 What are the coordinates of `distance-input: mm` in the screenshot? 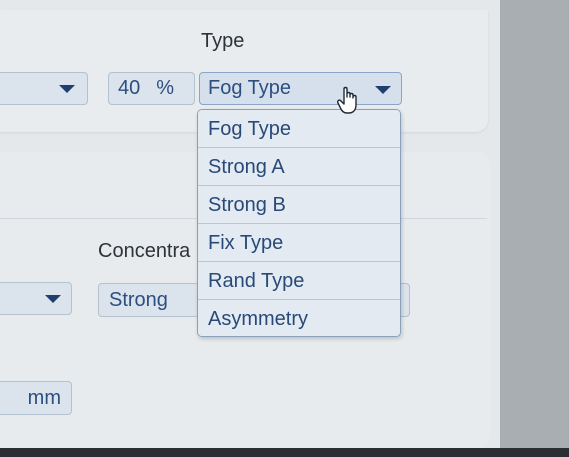 It's located at (36, 398).